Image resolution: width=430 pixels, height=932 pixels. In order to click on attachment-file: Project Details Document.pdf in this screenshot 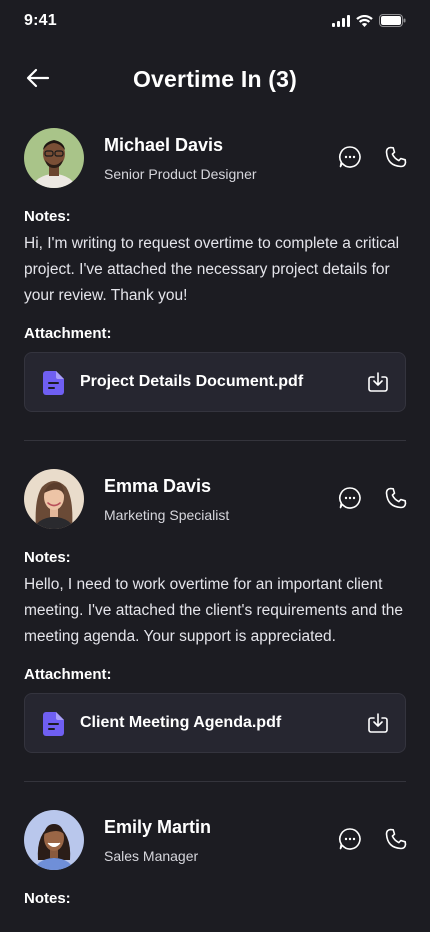, I will do `click(215, 382)`.